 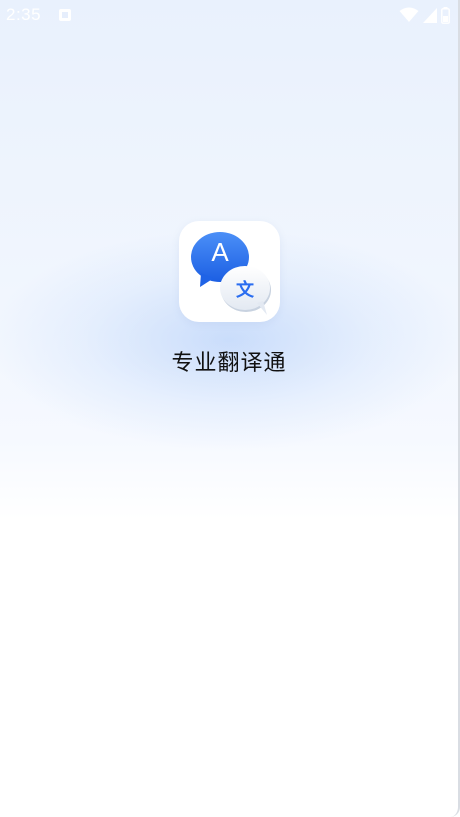 I want to click on signal-icon, so click(x=430, y=15).